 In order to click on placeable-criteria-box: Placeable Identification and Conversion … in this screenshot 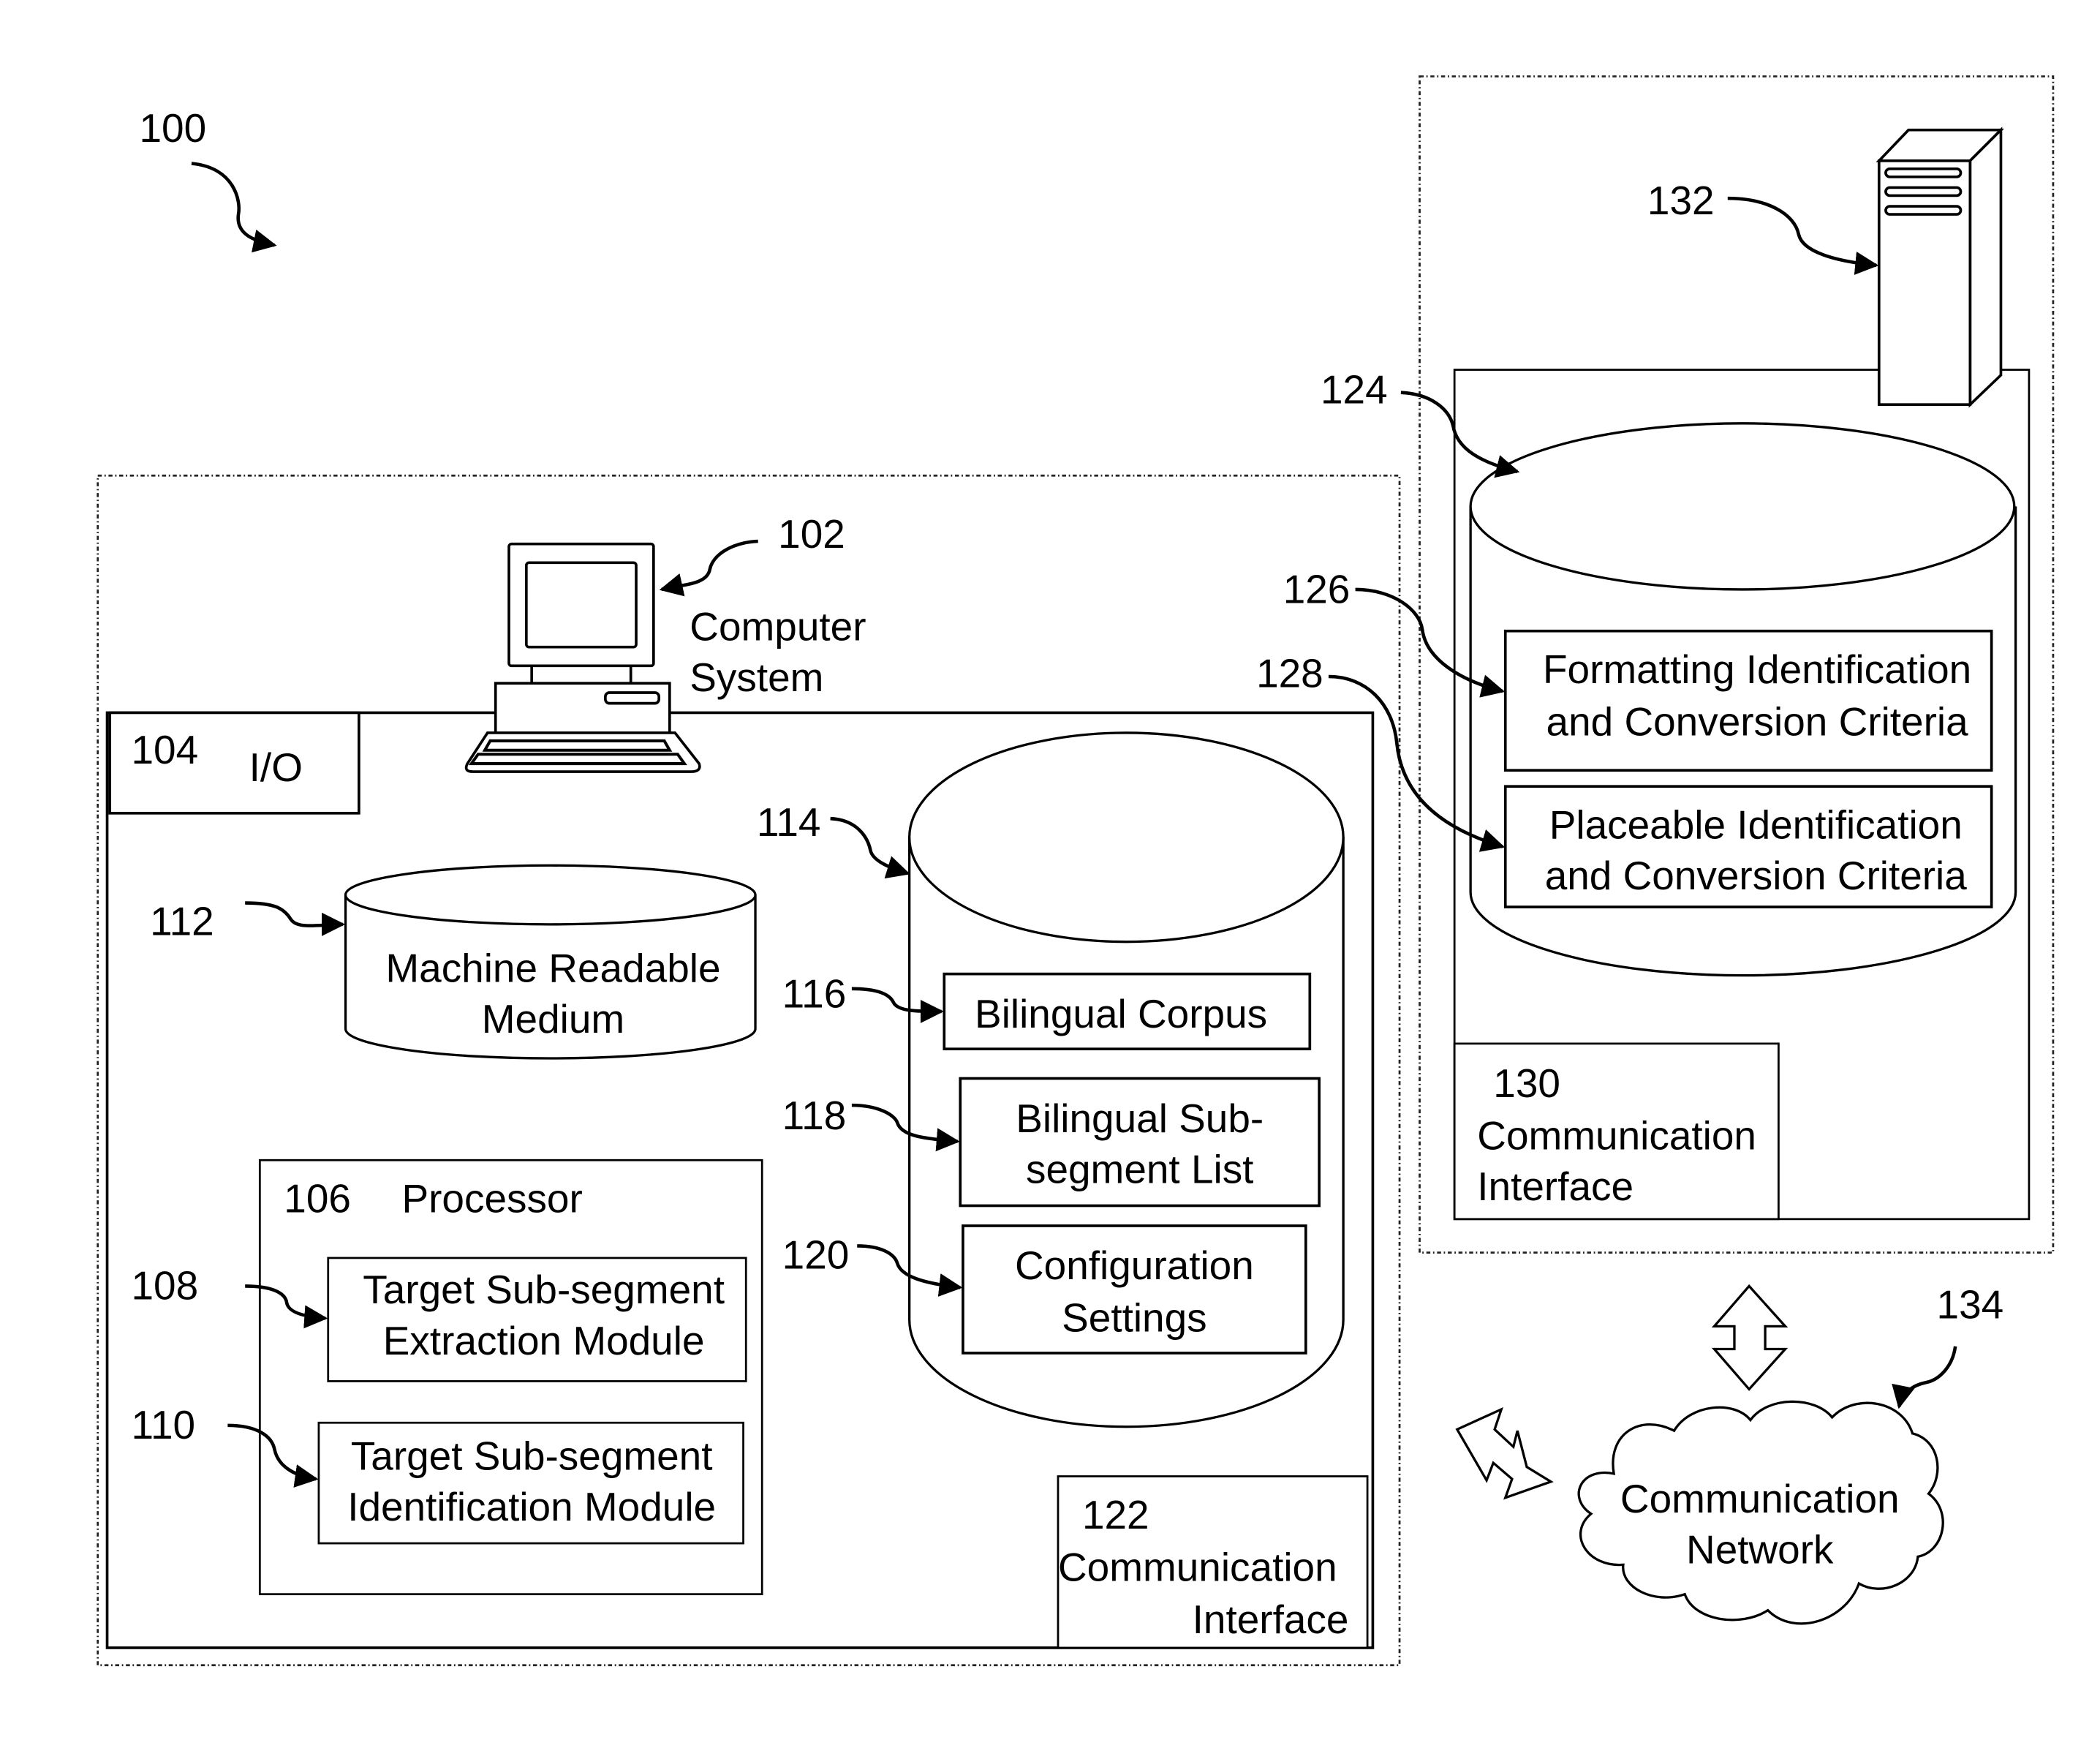, I will do `click(1748, 846)`.